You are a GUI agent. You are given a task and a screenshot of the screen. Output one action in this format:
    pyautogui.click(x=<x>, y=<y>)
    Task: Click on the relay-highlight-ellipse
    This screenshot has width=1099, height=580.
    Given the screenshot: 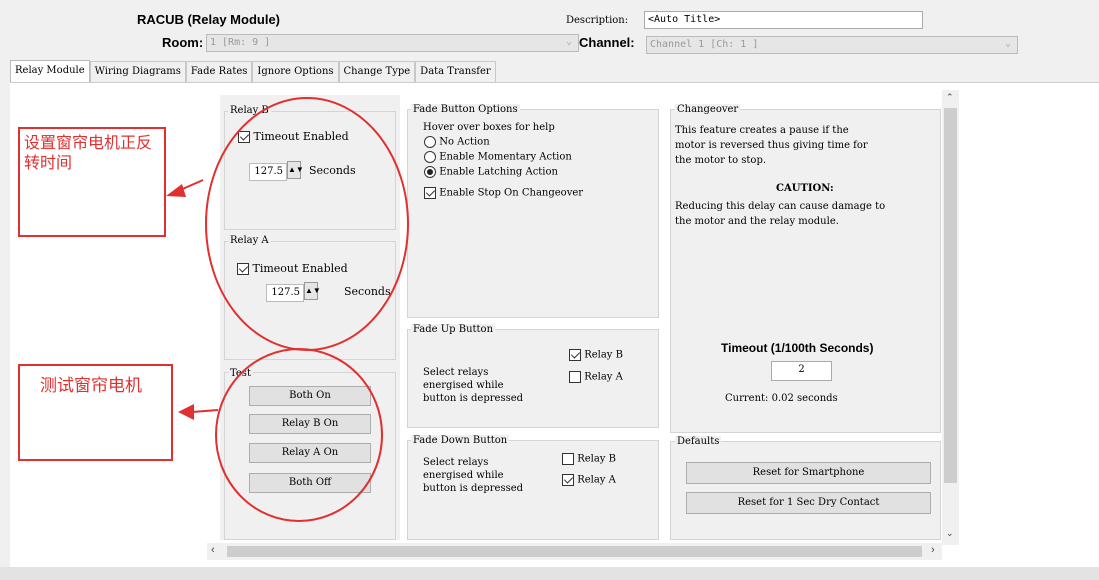 What is the action you would take?
    pyautogui.click(x=307, y=224)
    